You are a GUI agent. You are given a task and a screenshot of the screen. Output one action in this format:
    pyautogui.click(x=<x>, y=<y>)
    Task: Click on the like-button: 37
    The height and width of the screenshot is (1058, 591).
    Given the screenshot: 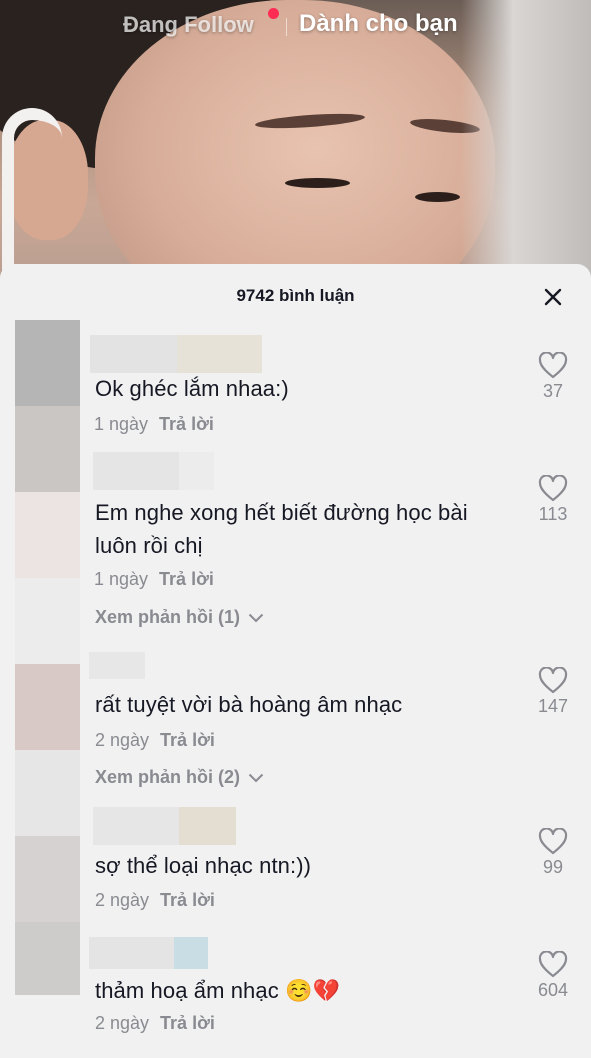 What is the action you would take?
    pyautogui.click(x=553, y=377)
    